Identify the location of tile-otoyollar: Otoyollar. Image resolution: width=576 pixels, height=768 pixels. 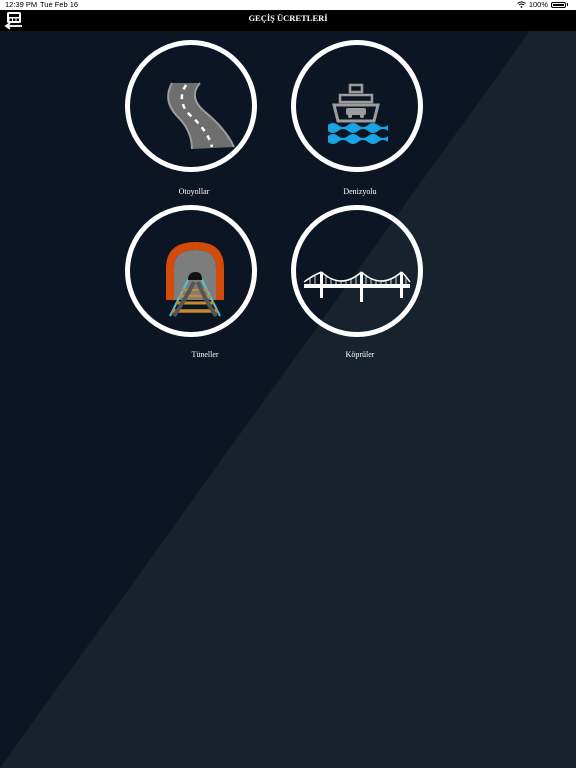
(195, 120).